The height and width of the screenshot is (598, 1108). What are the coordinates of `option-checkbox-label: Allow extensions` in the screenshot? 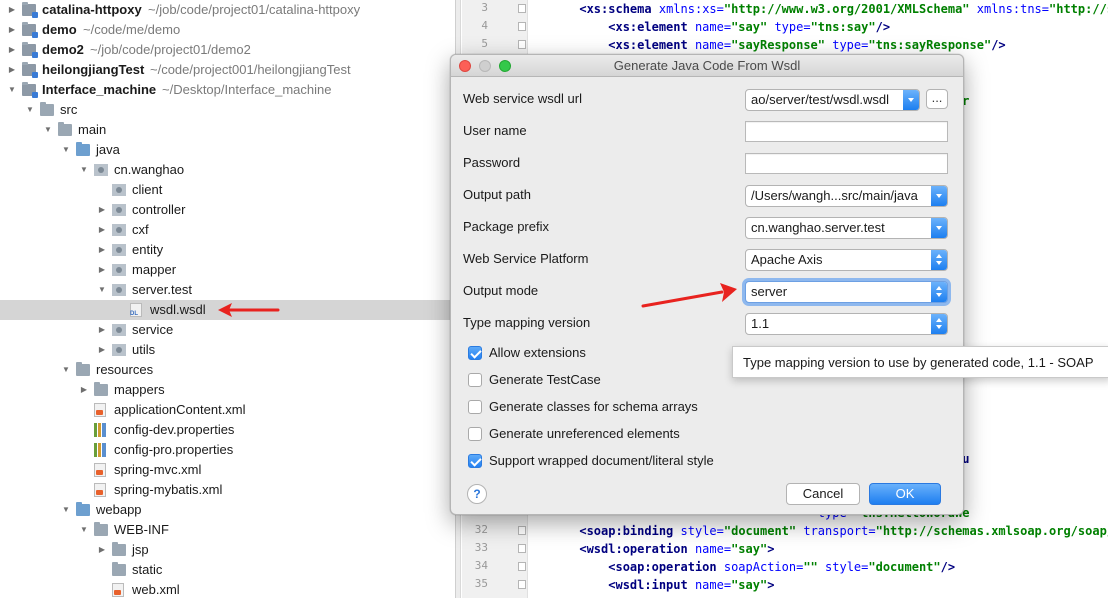 It's located at (537, 352).